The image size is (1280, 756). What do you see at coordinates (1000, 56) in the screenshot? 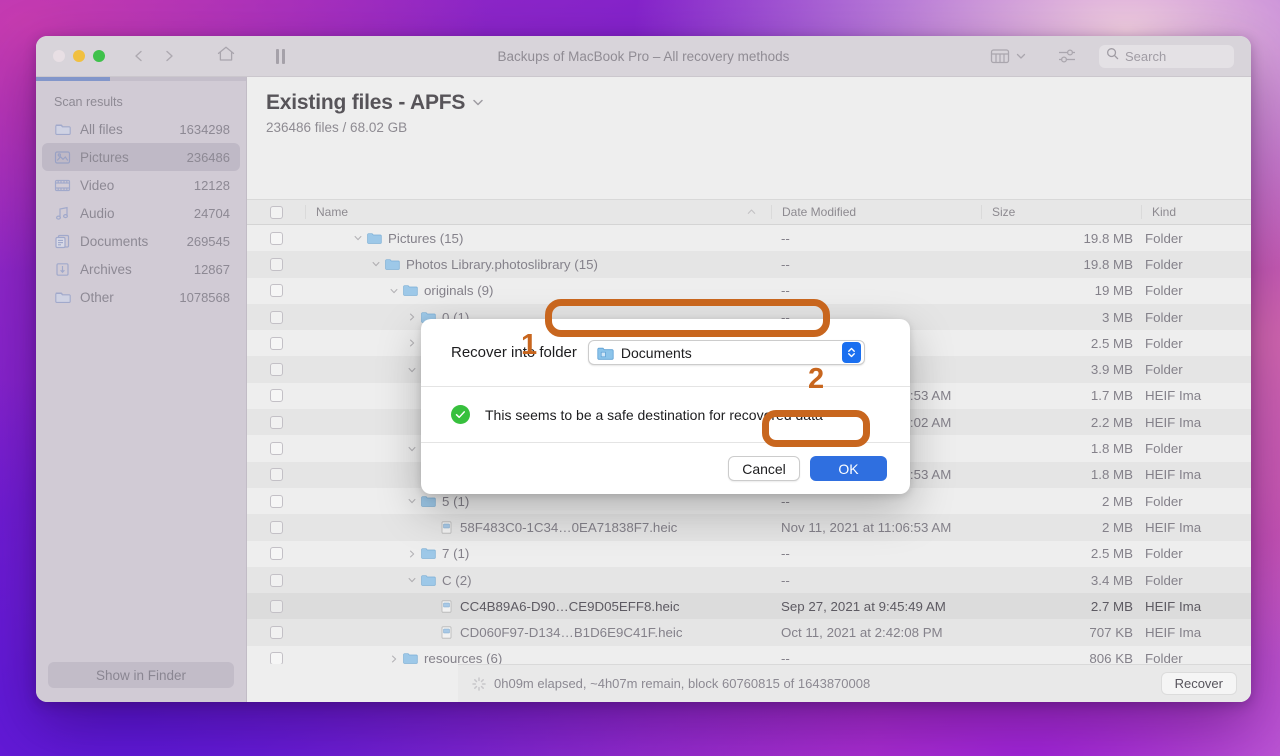
I see `view-options-icon` at bounding box center [1000, 56].